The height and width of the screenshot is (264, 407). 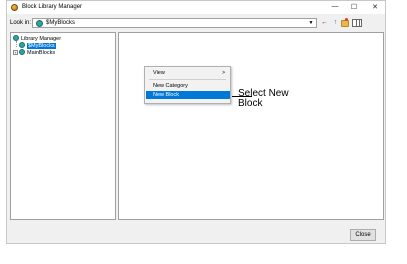 I want to click on submenu-arrow-icon: >, so click(x=223, y=73).